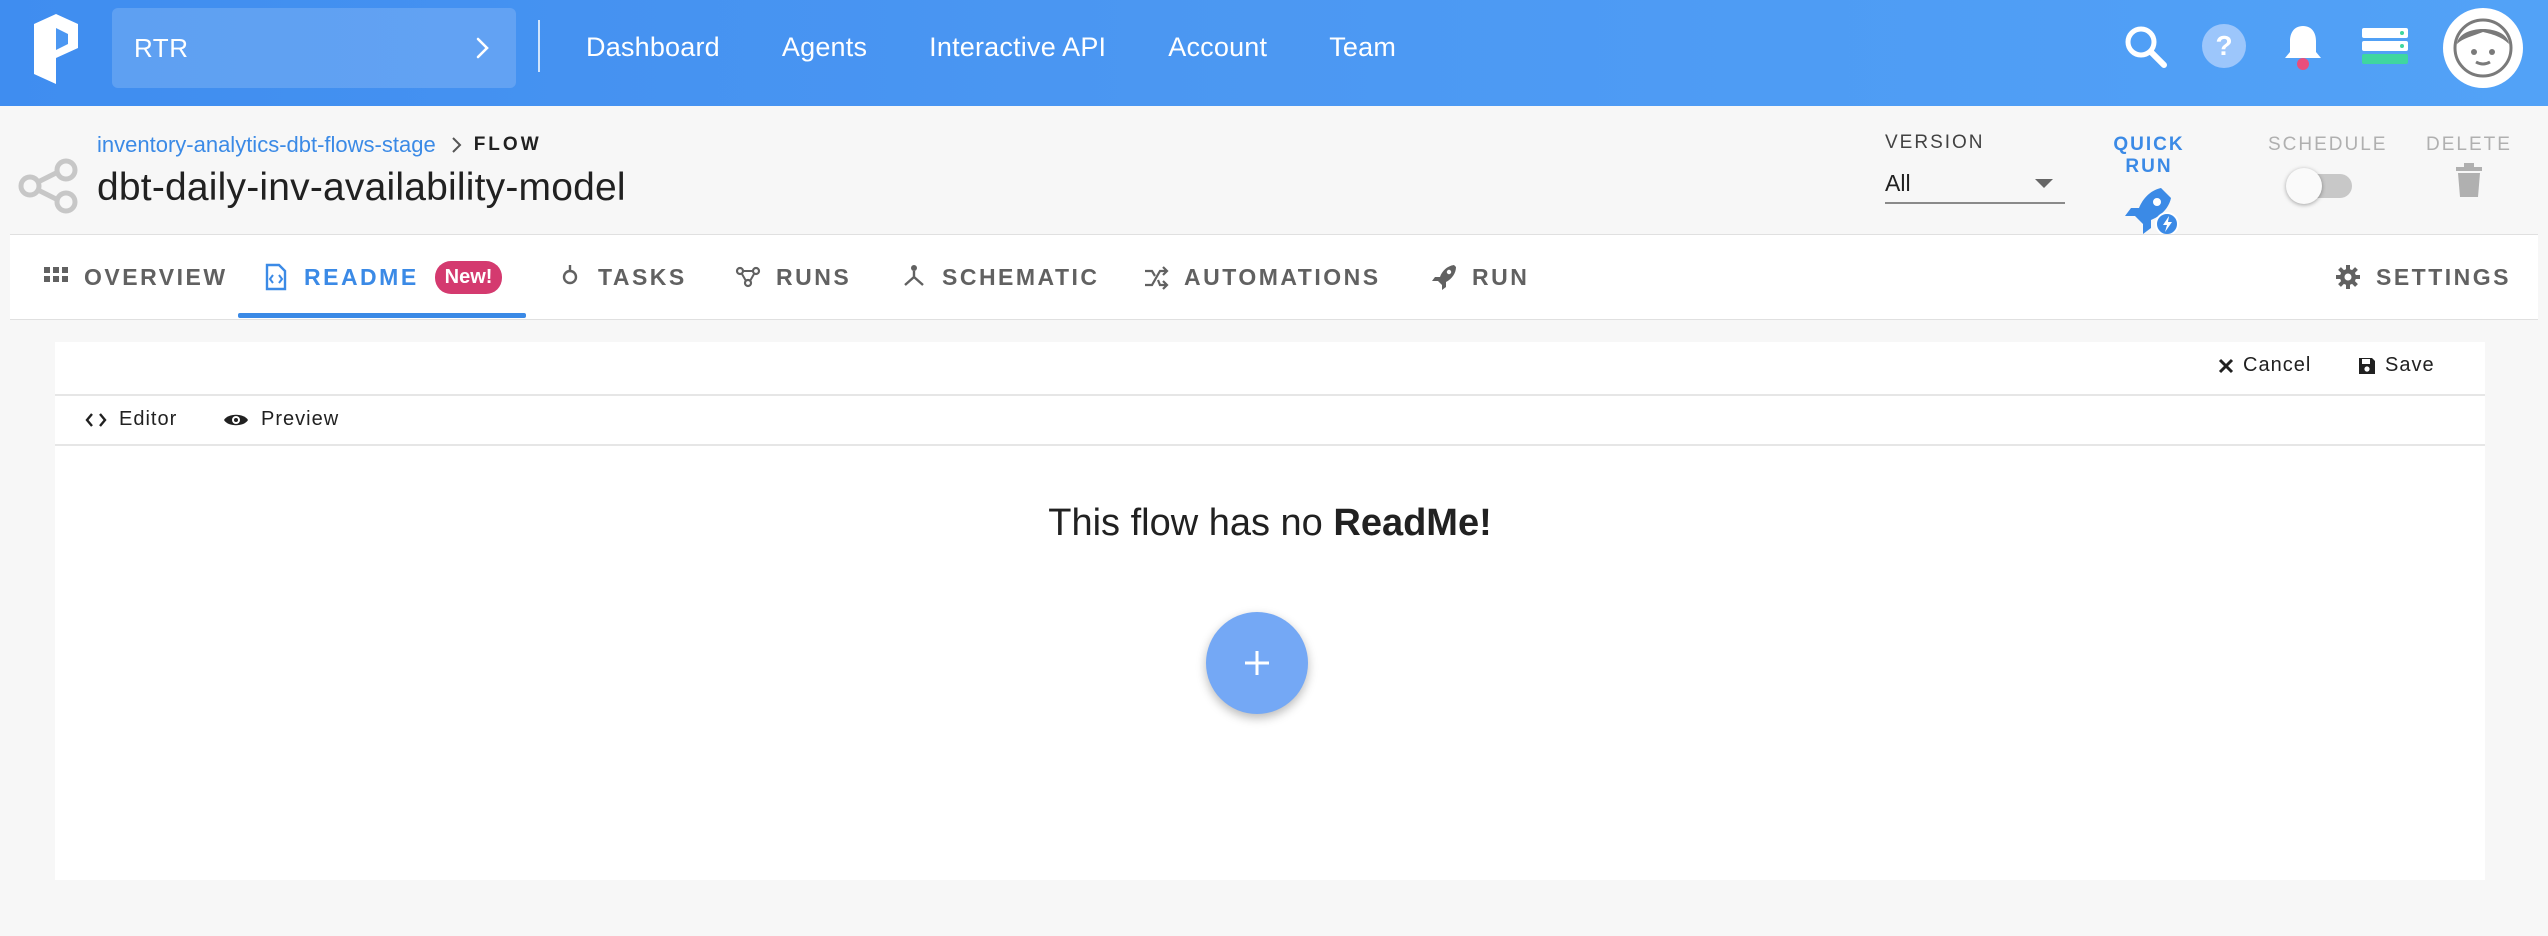 The width and height of the screenshot is (2548, 936). I want to click on help-icon: ?, so click(2224, 46).